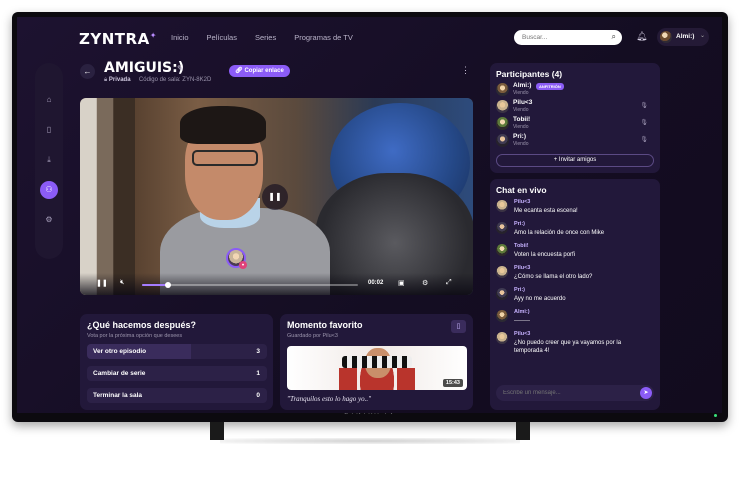  I want to click on search-input, so click(562, 37).